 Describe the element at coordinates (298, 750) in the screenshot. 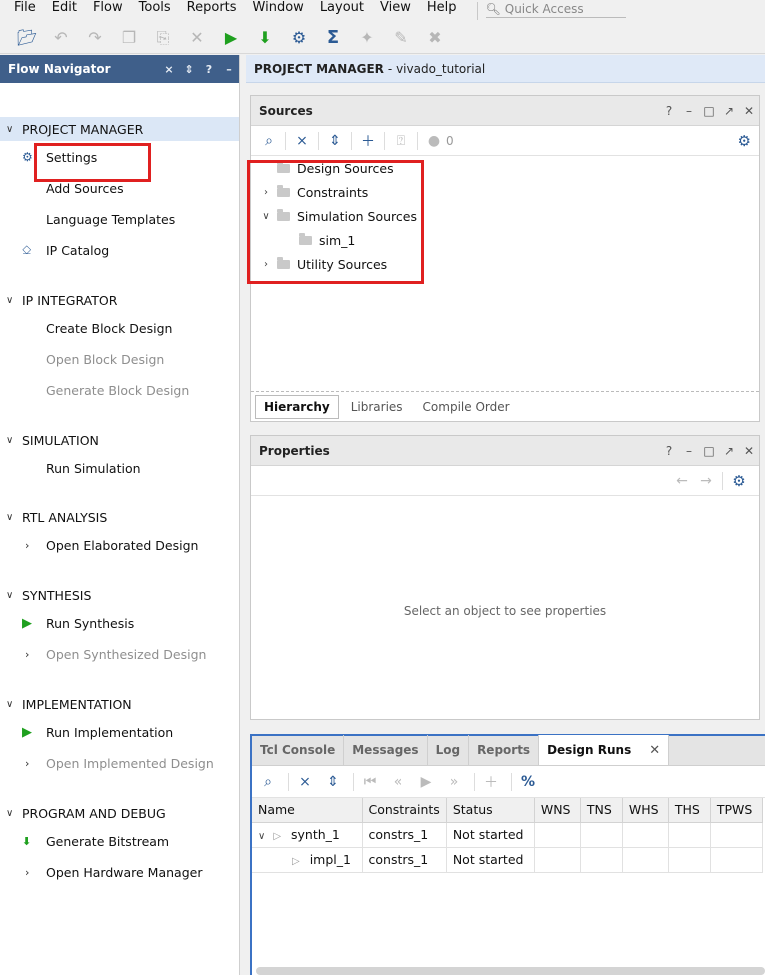

I see `tab-tcl-console: Tcl Console` at that location.